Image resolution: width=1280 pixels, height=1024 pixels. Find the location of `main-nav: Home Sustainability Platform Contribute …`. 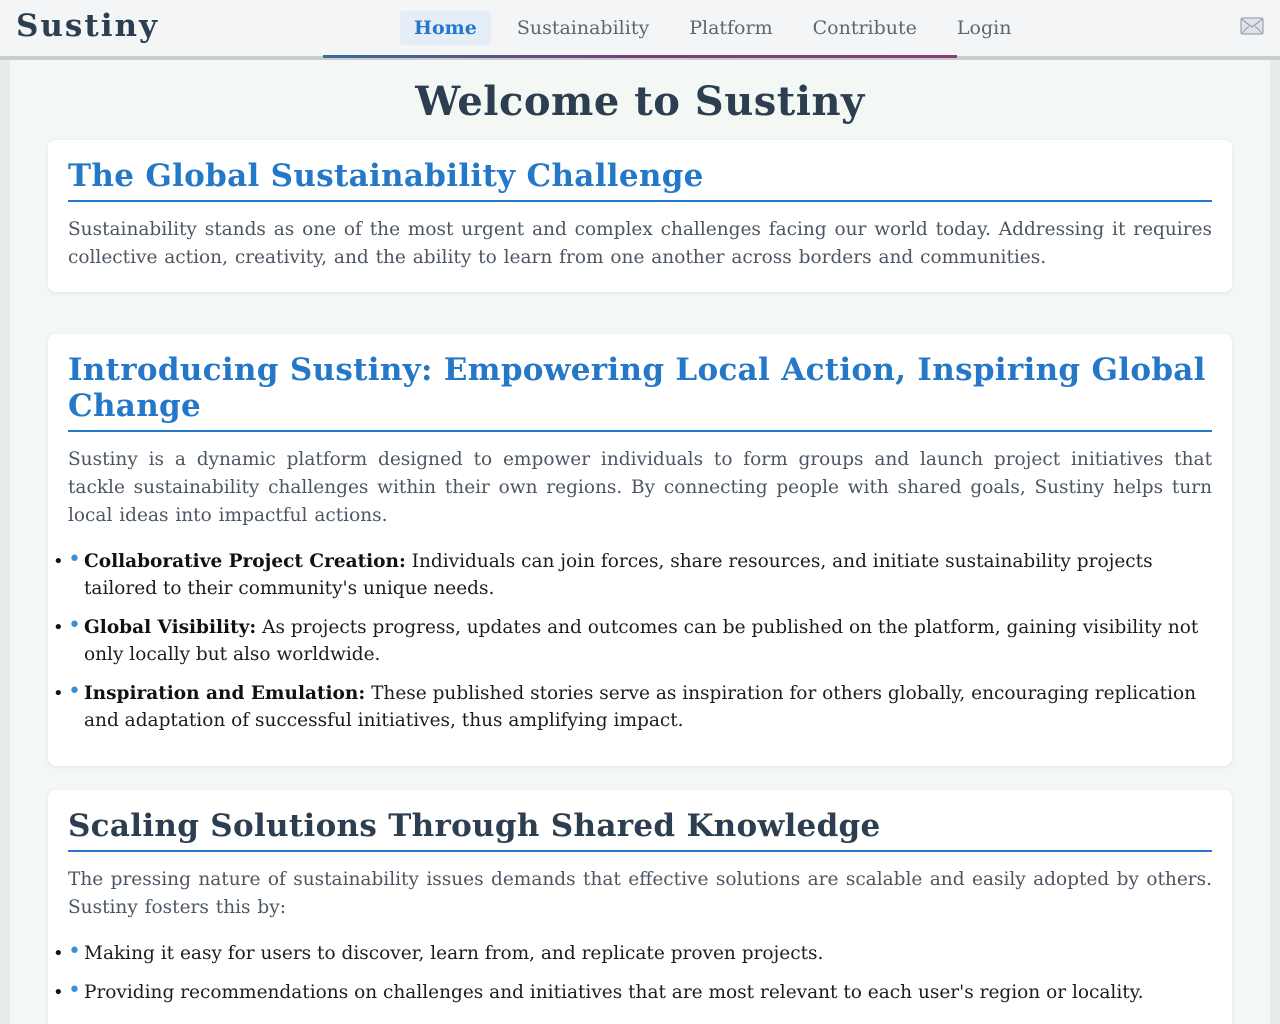

main-nav: Home Sustainability Platform Contribute … is located at coordinates (718, 28).